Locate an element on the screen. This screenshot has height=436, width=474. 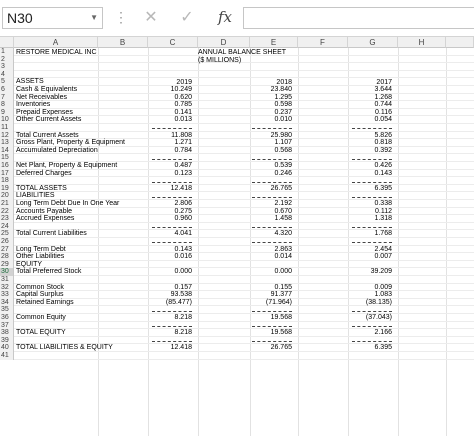
row-header: 30 is located at coordinates (7, 272).